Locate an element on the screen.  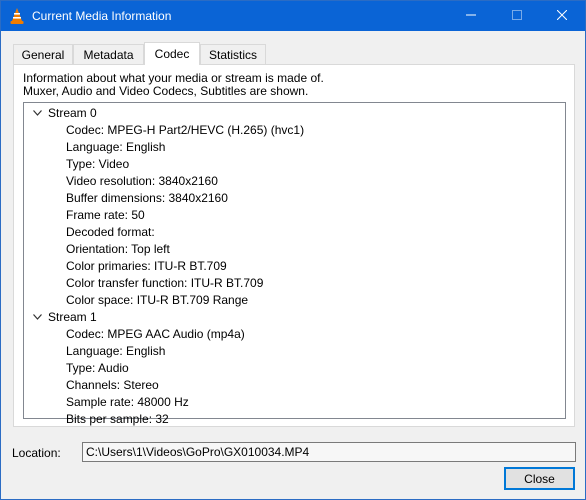
maximize-button is located at coordinates (517, 16).